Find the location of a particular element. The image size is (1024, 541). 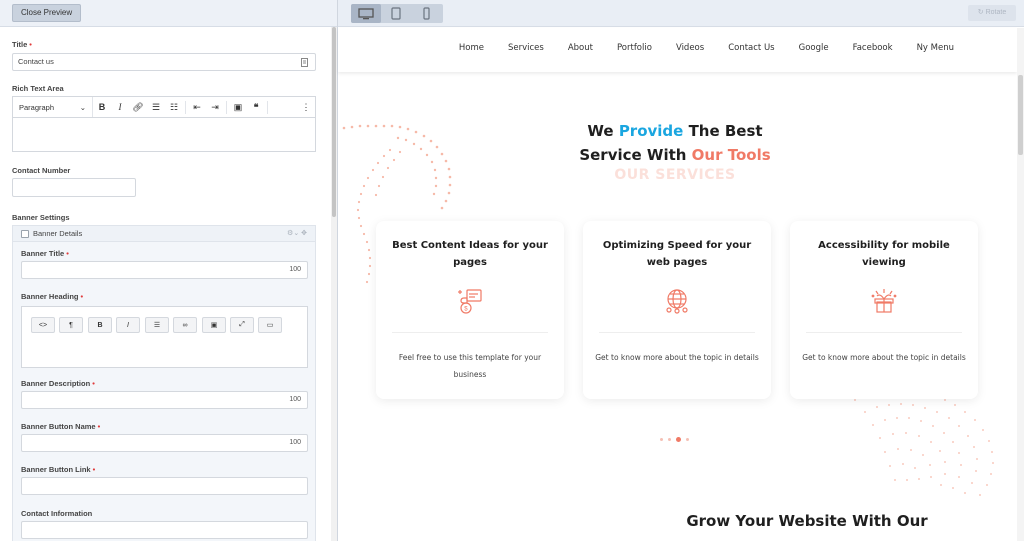

indent-icon: ⇥ is located at coordinates (215, 107).